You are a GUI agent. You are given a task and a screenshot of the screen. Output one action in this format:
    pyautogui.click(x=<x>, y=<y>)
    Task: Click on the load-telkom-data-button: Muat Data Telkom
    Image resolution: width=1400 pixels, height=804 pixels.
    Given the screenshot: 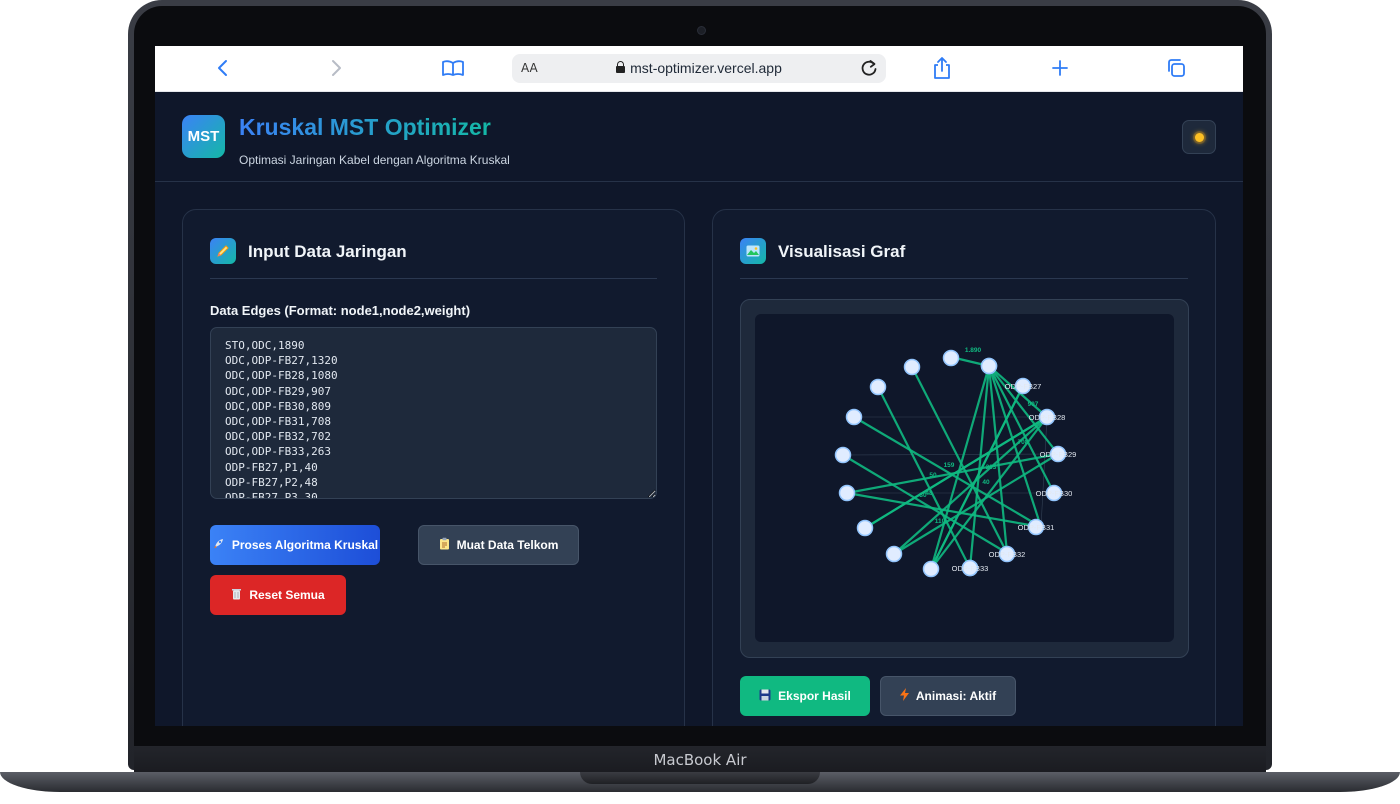 What is the action you would take?
    pyautogui.click(x=498, y=545)
    